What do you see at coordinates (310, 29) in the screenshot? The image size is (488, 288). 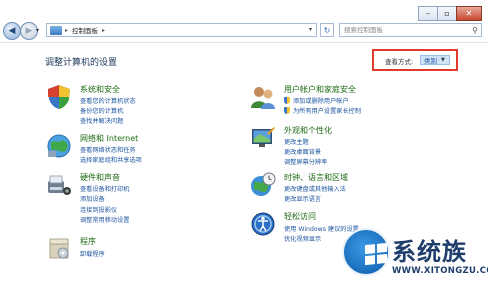 I see `address-dropdown-icon: ▾` at bounding box center [310, 29].